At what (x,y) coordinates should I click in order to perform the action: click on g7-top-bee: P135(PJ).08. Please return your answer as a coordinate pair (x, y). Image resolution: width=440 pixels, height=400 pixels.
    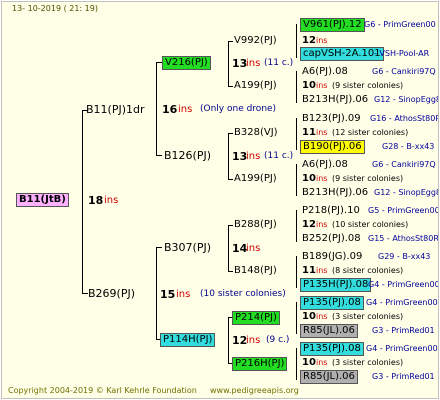
    Looking at the image, I should click on (332, 303).